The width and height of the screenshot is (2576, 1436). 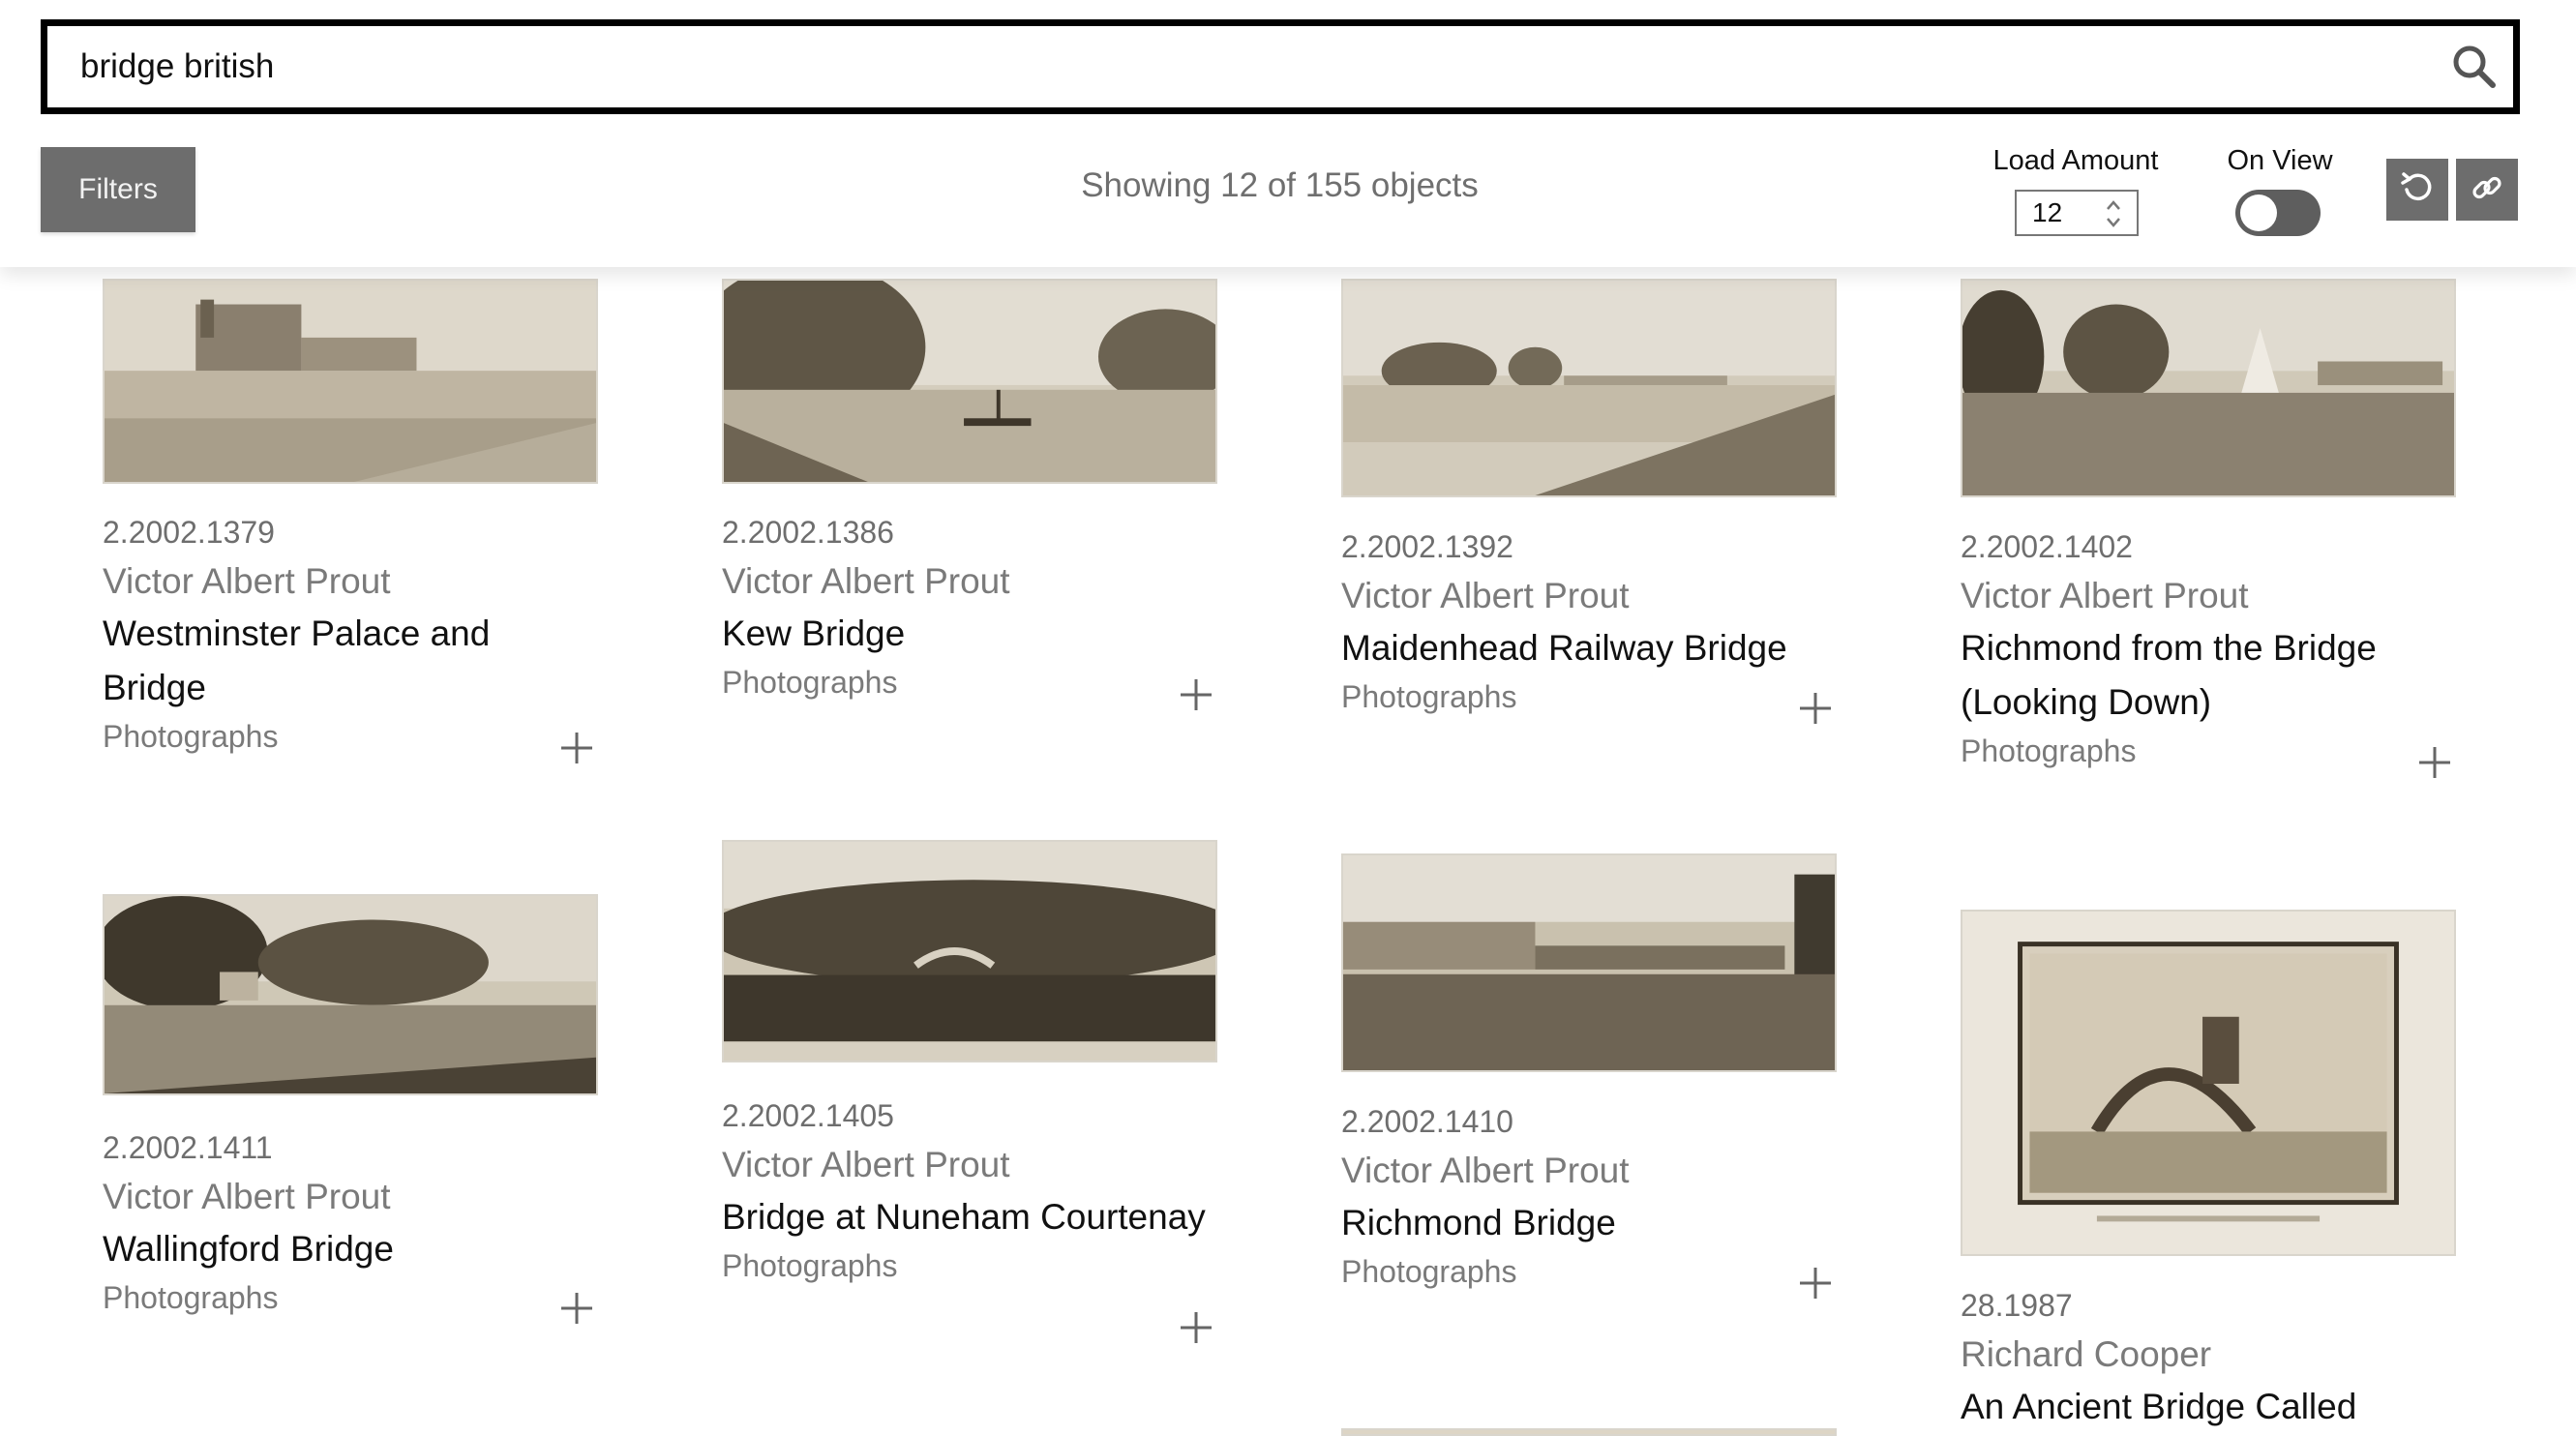 I want to click on reset-icon, so click(x=2417, y=190).